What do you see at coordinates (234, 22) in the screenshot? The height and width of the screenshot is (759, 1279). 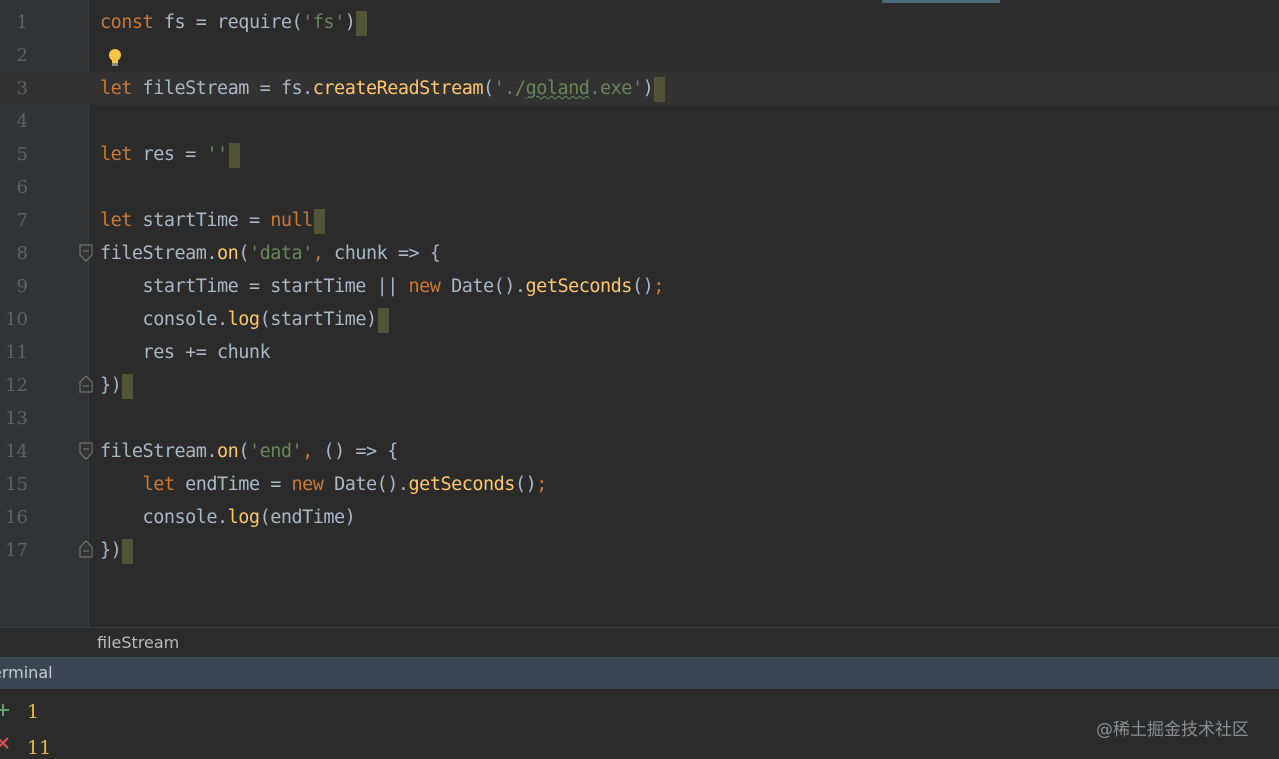 I see `code-text: const fs = require('fs')` at bounding box center [234, 22].